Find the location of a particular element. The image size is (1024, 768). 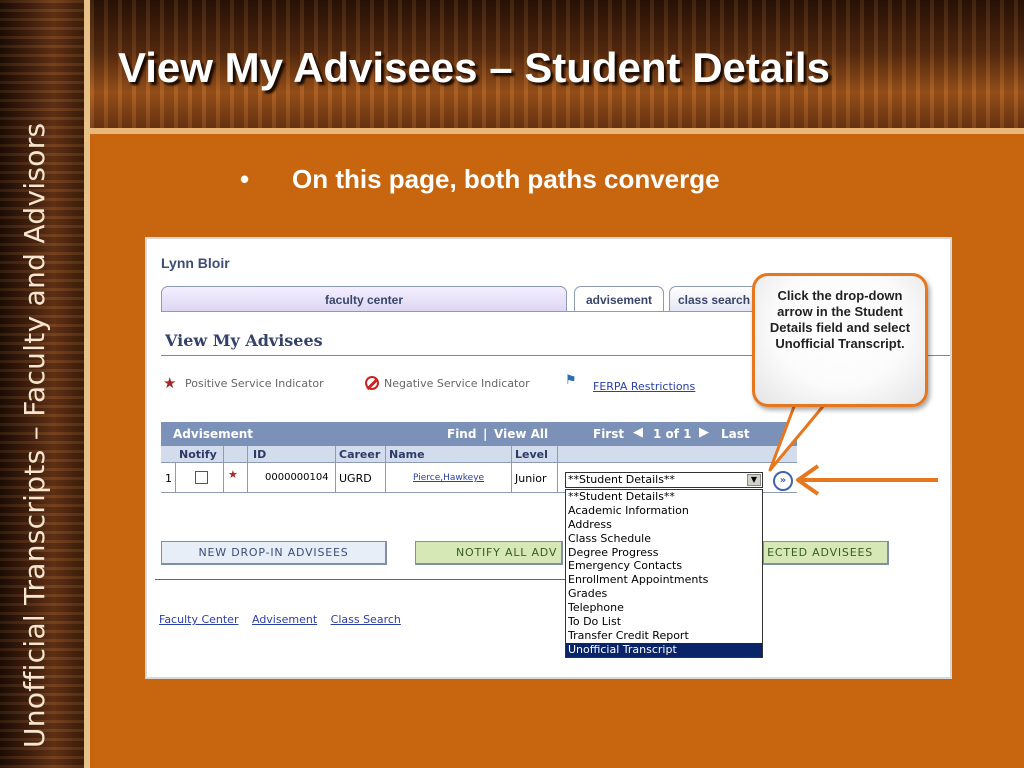

col-id: ID is located at coordinates (260, 454).